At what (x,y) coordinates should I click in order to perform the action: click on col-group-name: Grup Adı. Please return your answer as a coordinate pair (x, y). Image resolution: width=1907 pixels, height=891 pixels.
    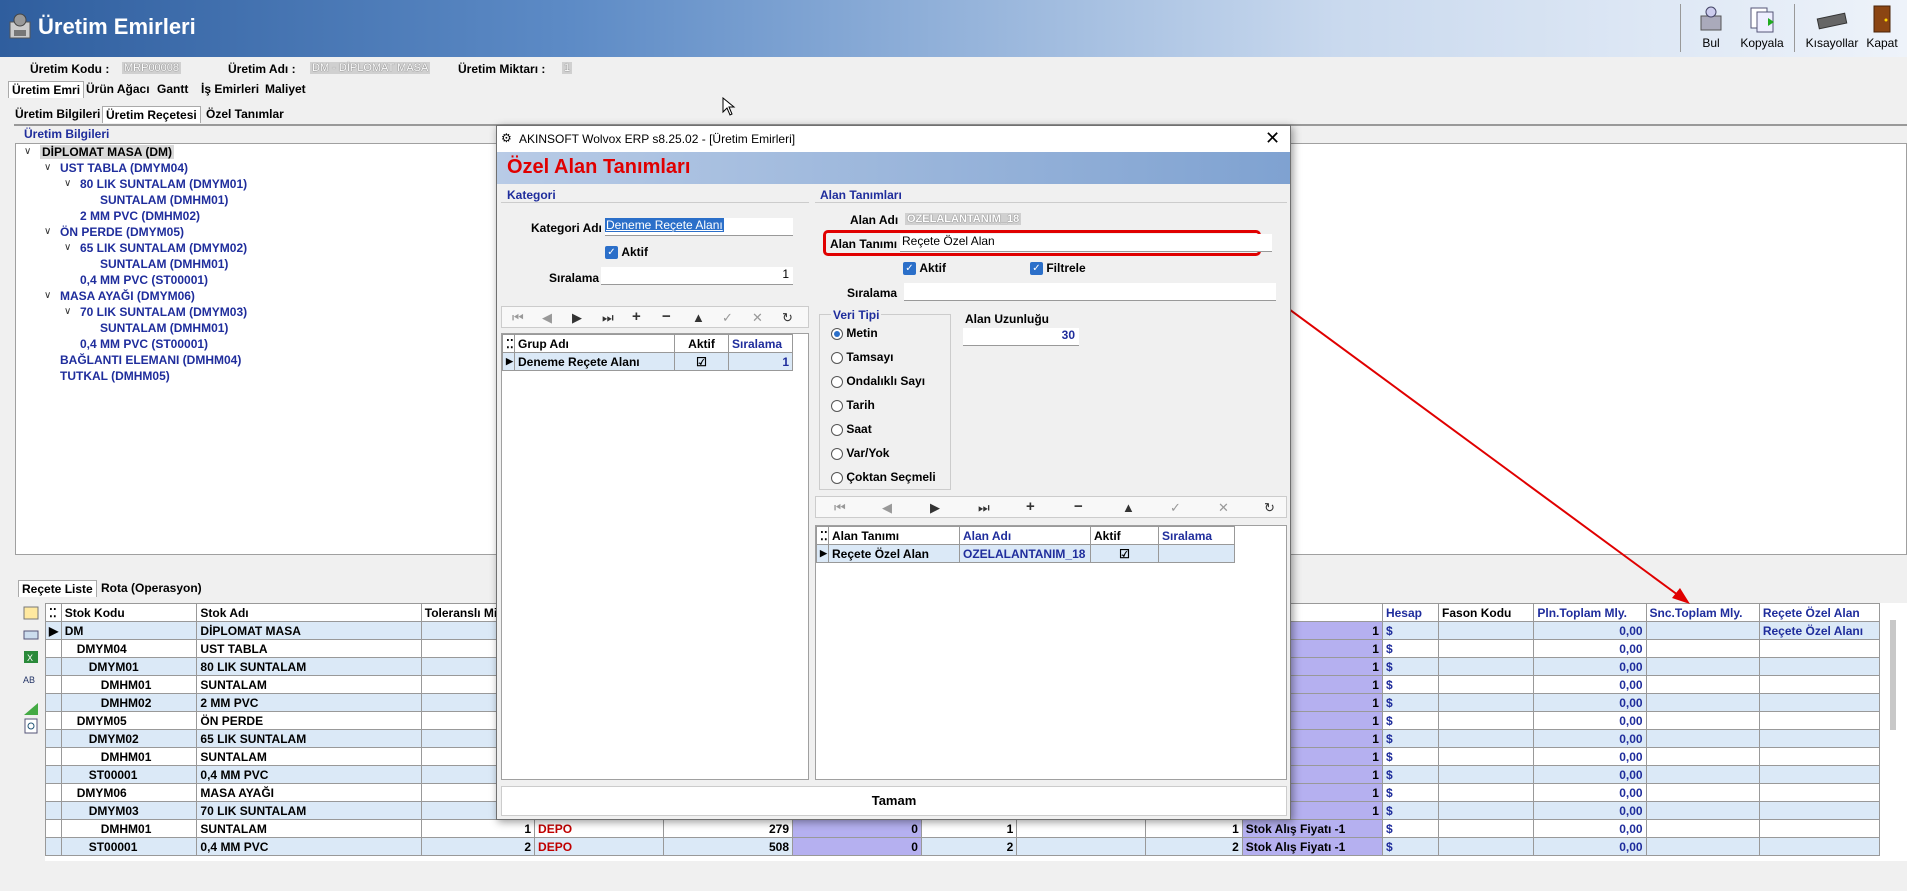
    Looking at the image, I should click on (594, 343).